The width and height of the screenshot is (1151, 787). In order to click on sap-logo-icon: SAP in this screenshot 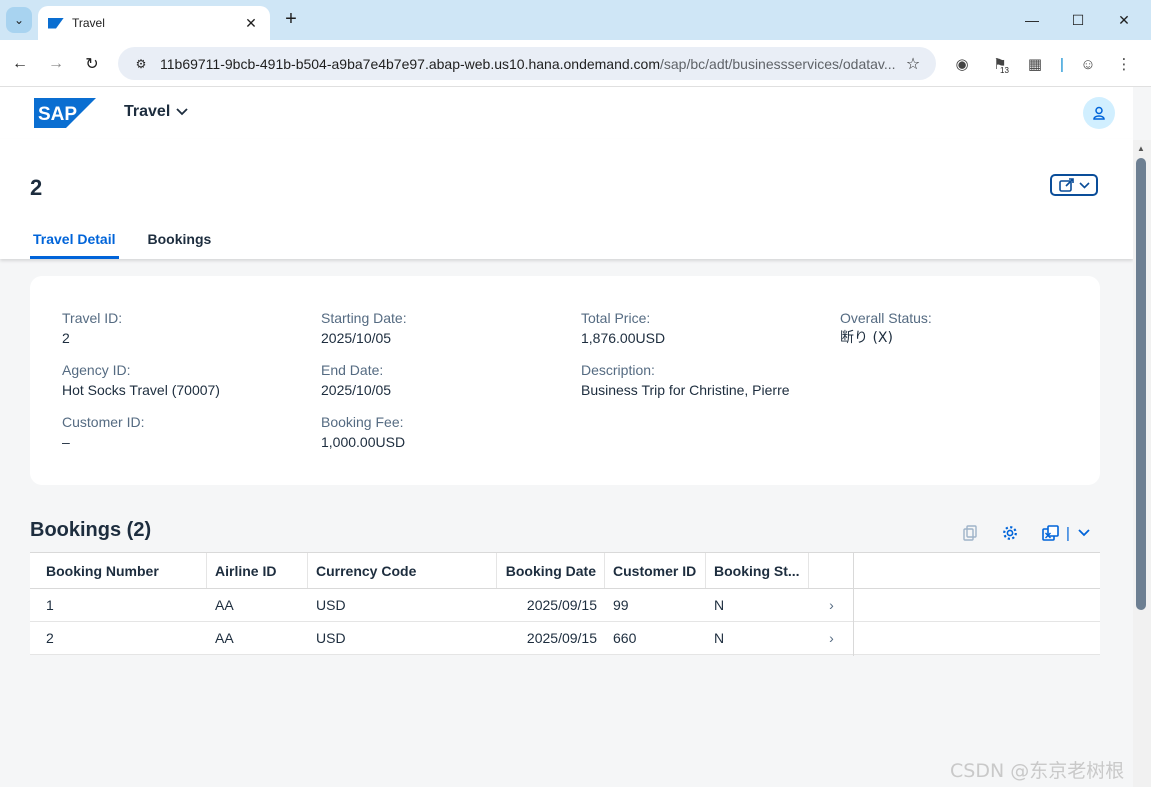, I will do `click(65, 113)`.